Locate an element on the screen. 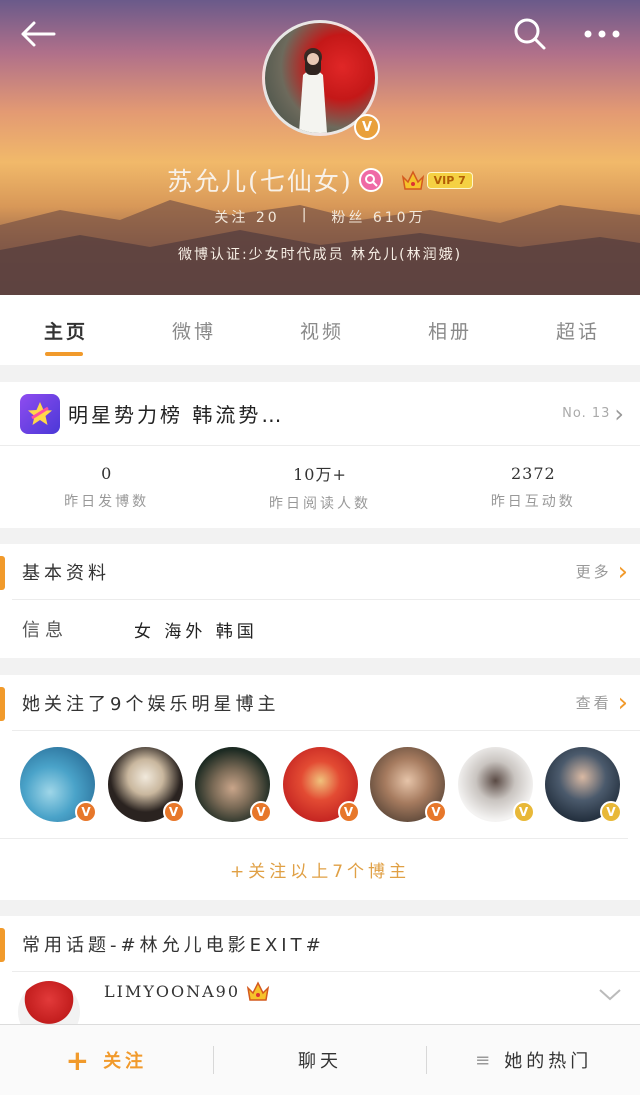  tab-weibo: 微博 is located at coordinates (192, 330).